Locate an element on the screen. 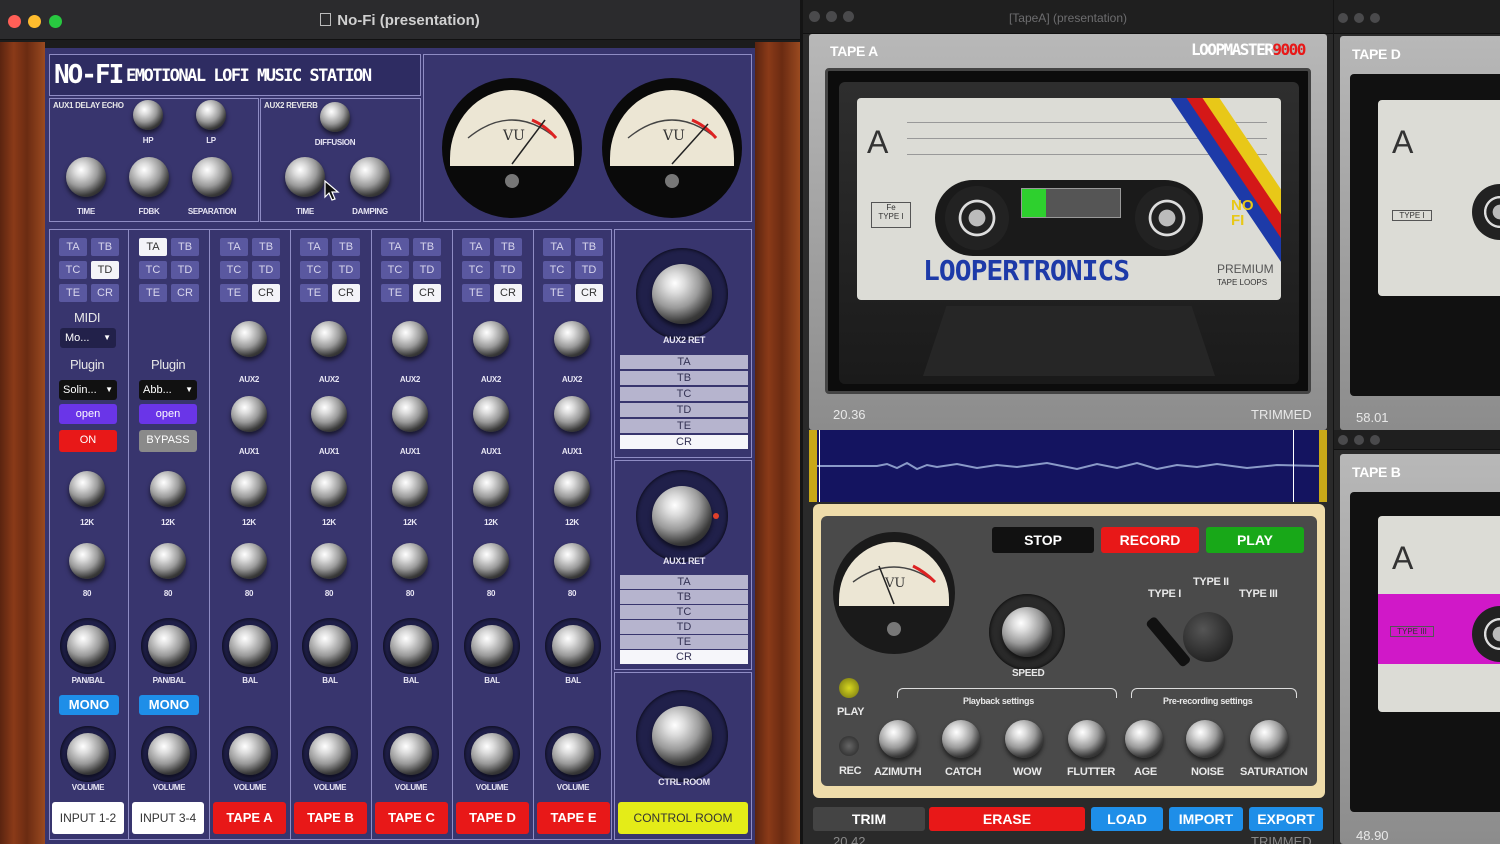  wow-knob is located at coordinates (1024, 739).